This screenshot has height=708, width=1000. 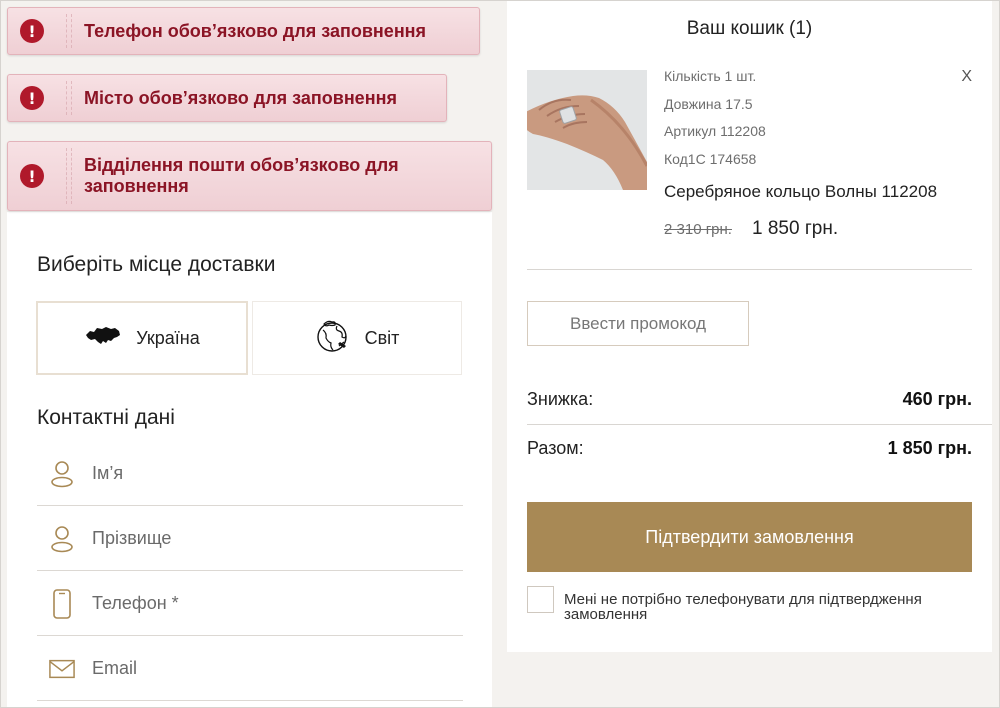 I want to click on discount-label: Знижка:, so click(x=560, y=399).